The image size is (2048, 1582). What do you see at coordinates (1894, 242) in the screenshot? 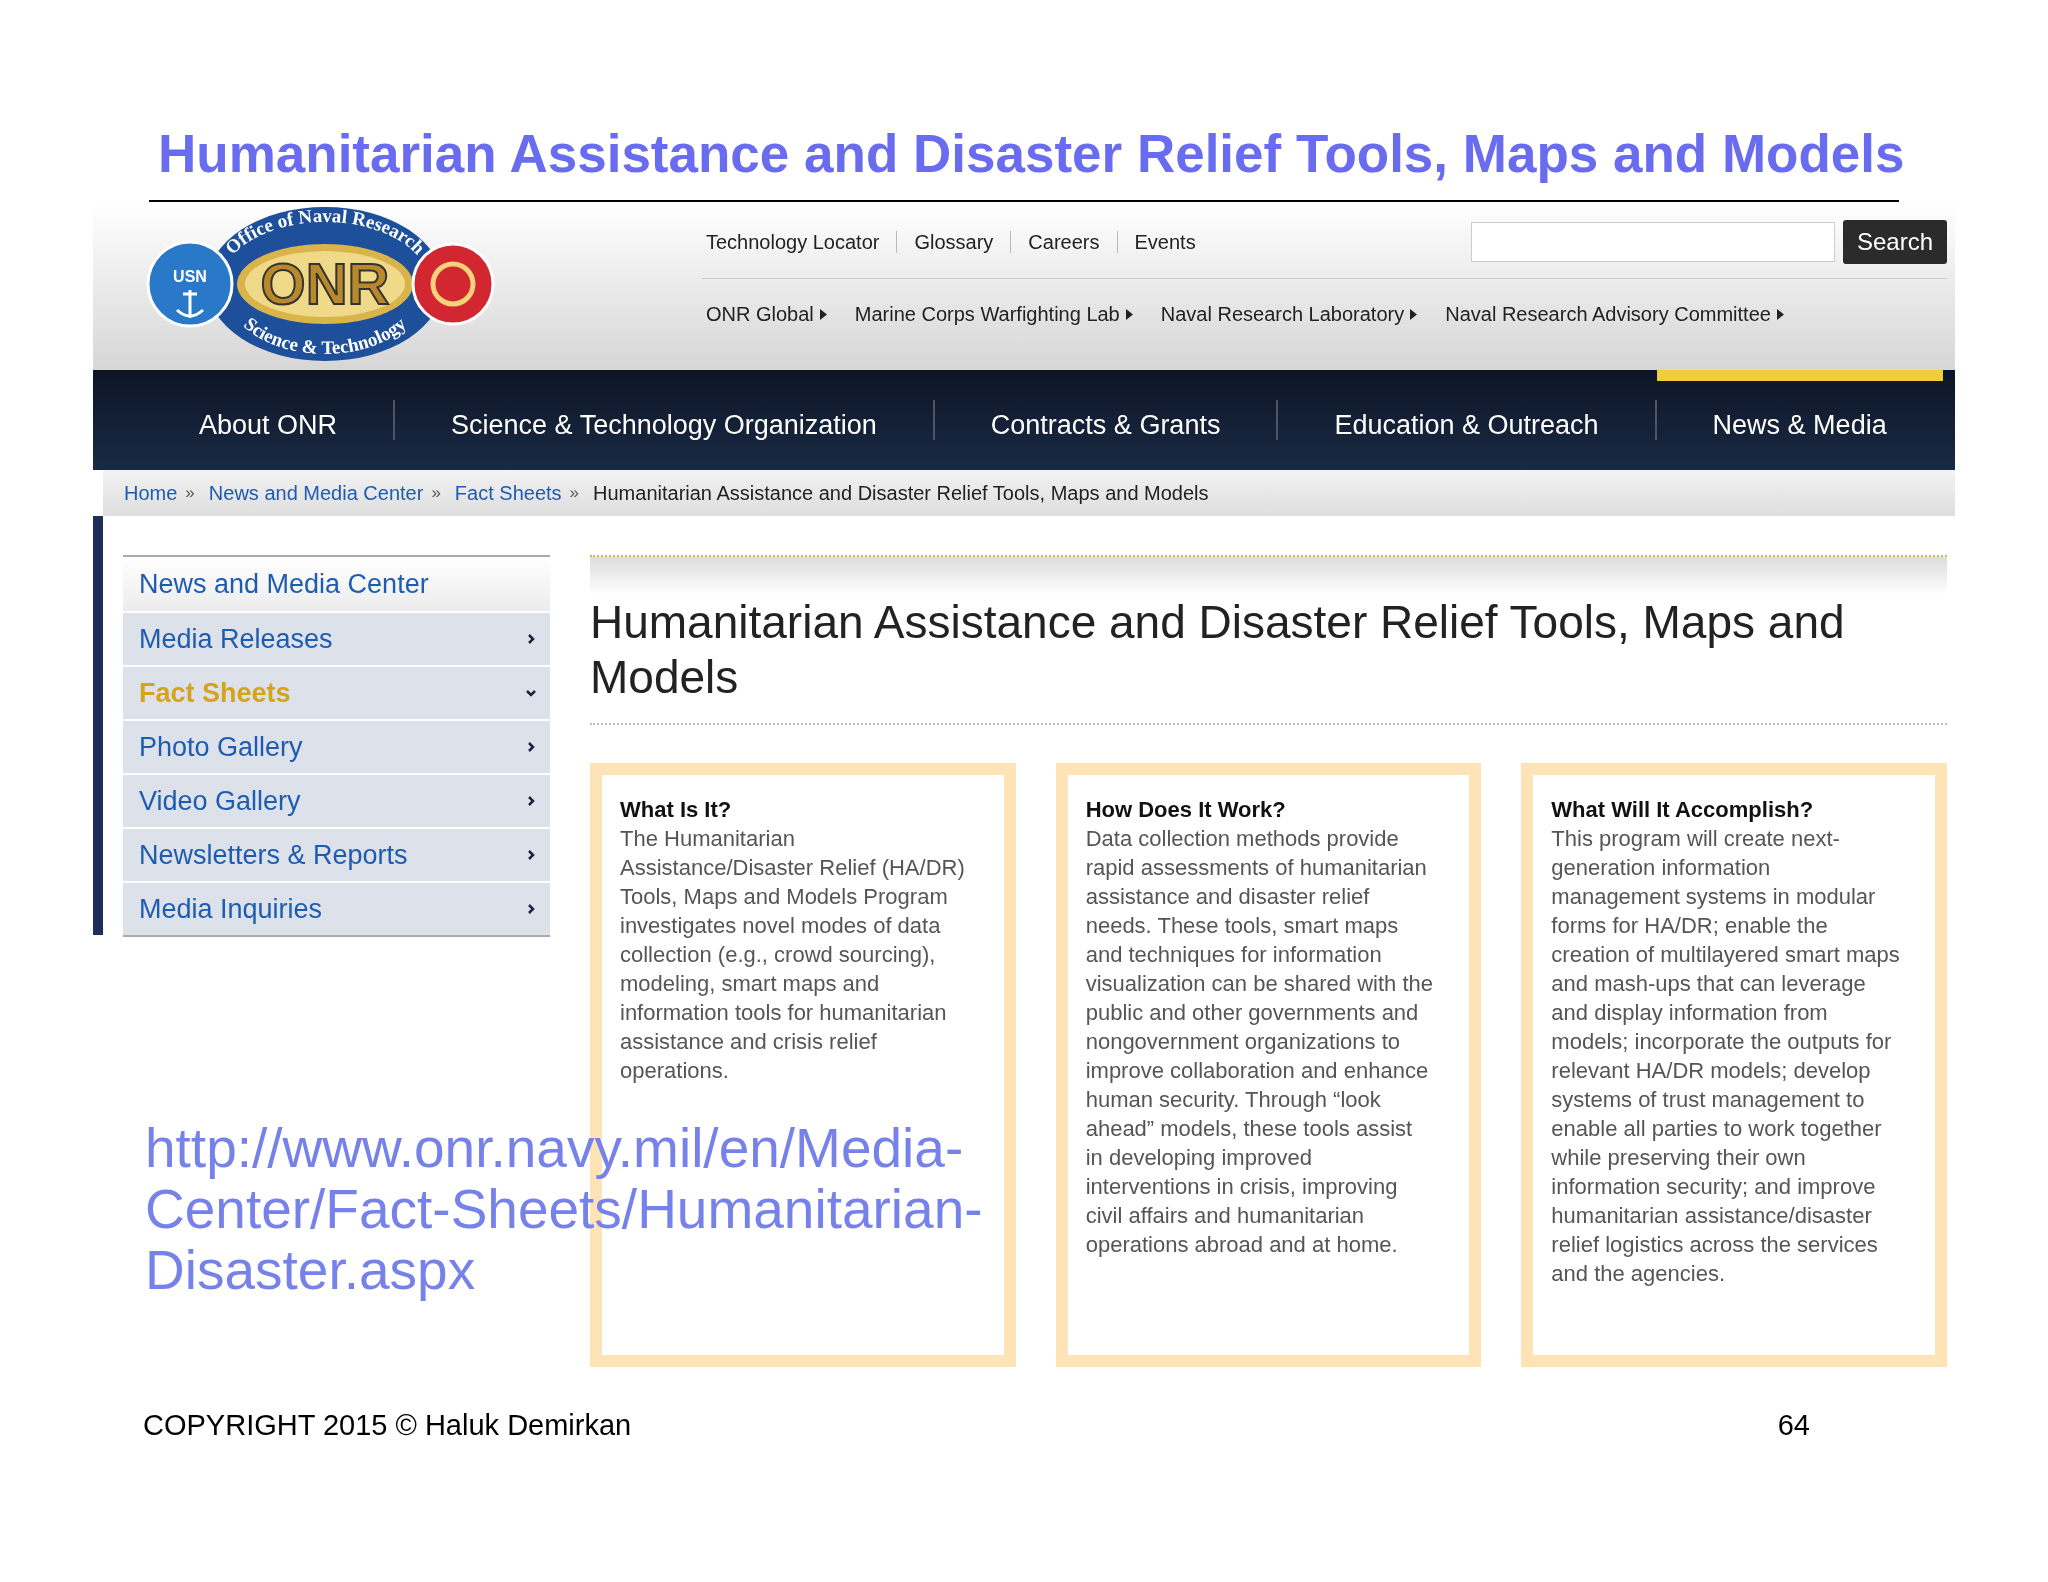
I see `search-button: Search` at bounding box center [1894, 242].